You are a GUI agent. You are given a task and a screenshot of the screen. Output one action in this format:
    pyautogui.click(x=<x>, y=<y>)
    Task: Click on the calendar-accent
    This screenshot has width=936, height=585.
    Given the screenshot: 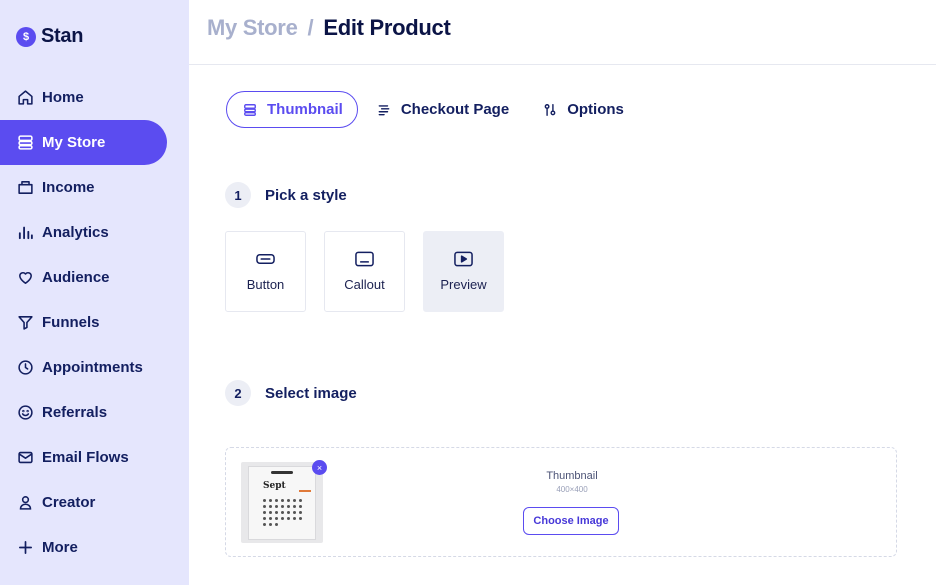 What is the action you would take?
    pyautogui.click(x=305, y=491)
    